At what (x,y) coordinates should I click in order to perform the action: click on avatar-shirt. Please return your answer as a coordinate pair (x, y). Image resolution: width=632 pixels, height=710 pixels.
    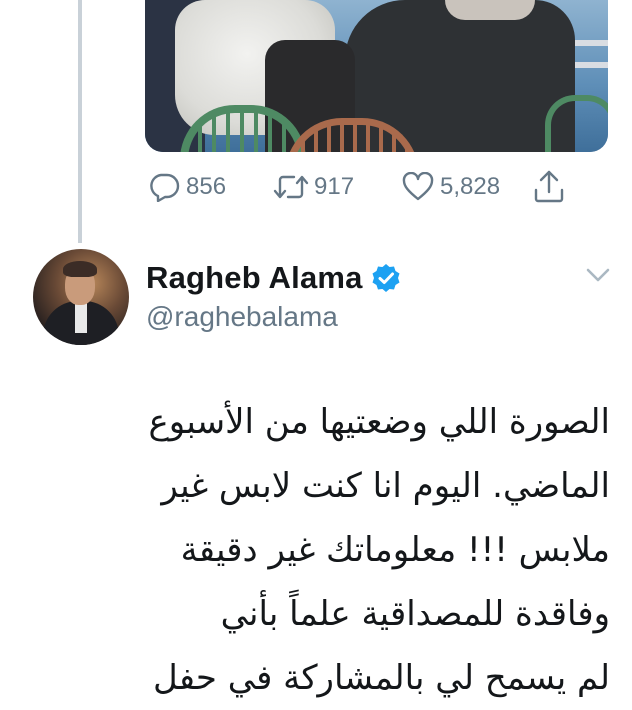
    Looking at the image, I should click on (81, 318).